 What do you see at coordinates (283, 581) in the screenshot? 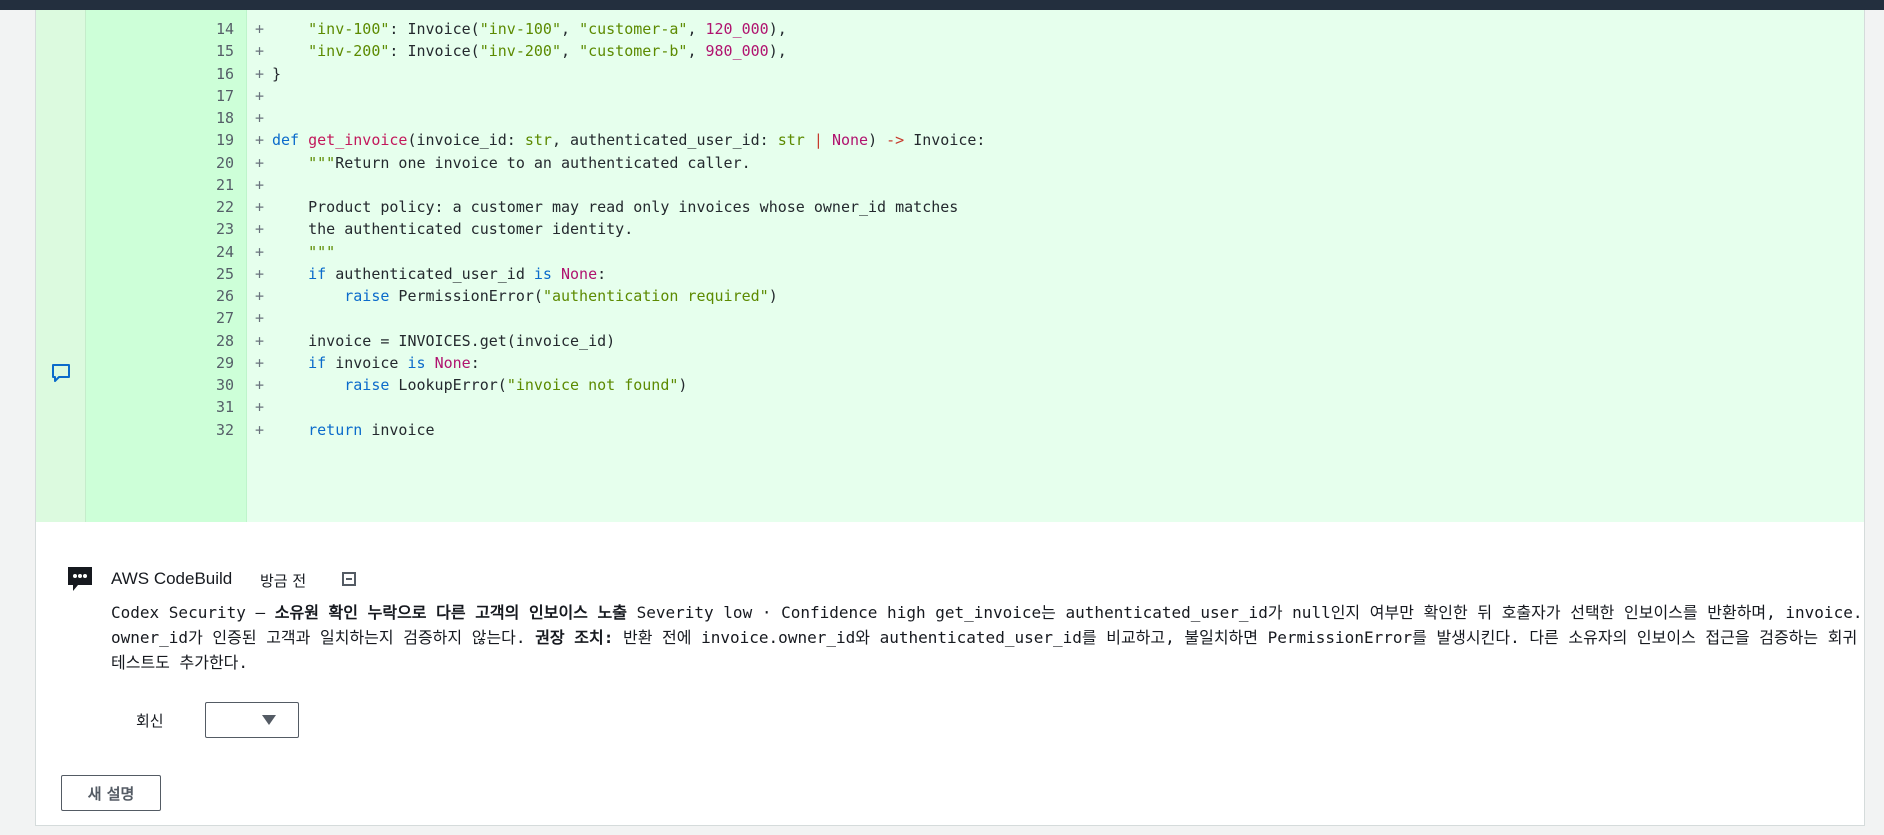
I see `comment-timestamp: 방금 전` at bounding box center [283, 581].